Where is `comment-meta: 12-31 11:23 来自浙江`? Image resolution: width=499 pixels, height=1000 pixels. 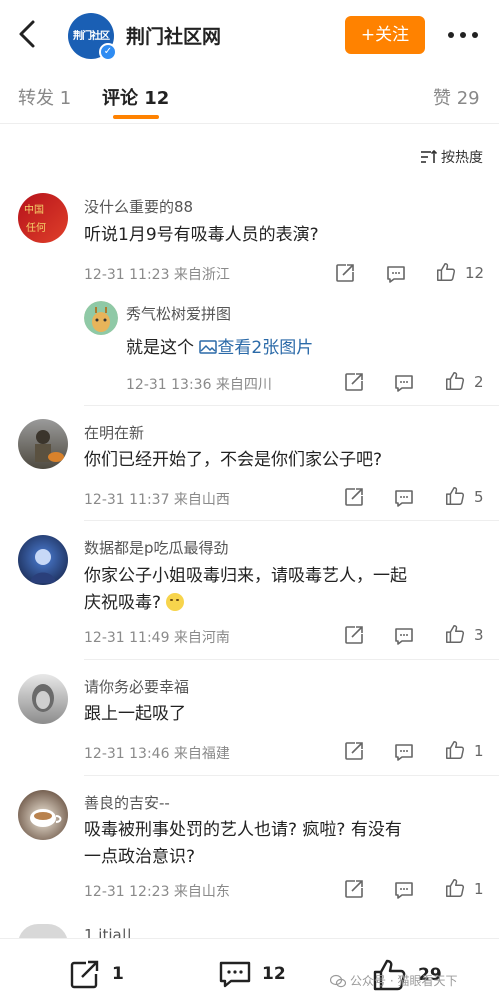 comment-meta: 12-31 11:23 来自浙江 is located at coordinates (157, 275).